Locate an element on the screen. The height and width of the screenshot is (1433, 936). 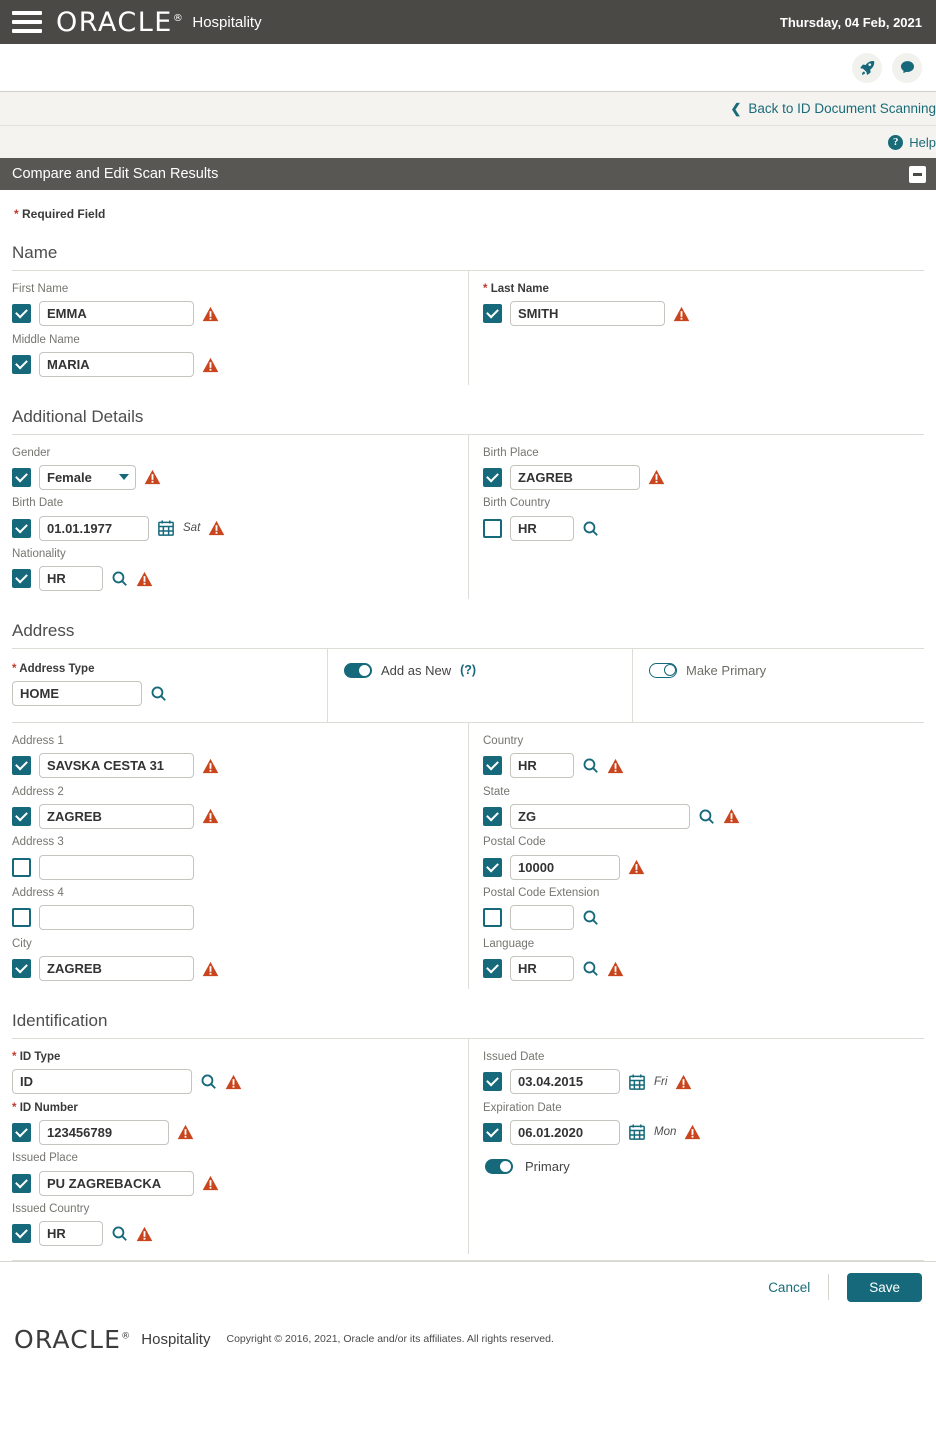
middle-name-input is located at coordinates (116, 365).